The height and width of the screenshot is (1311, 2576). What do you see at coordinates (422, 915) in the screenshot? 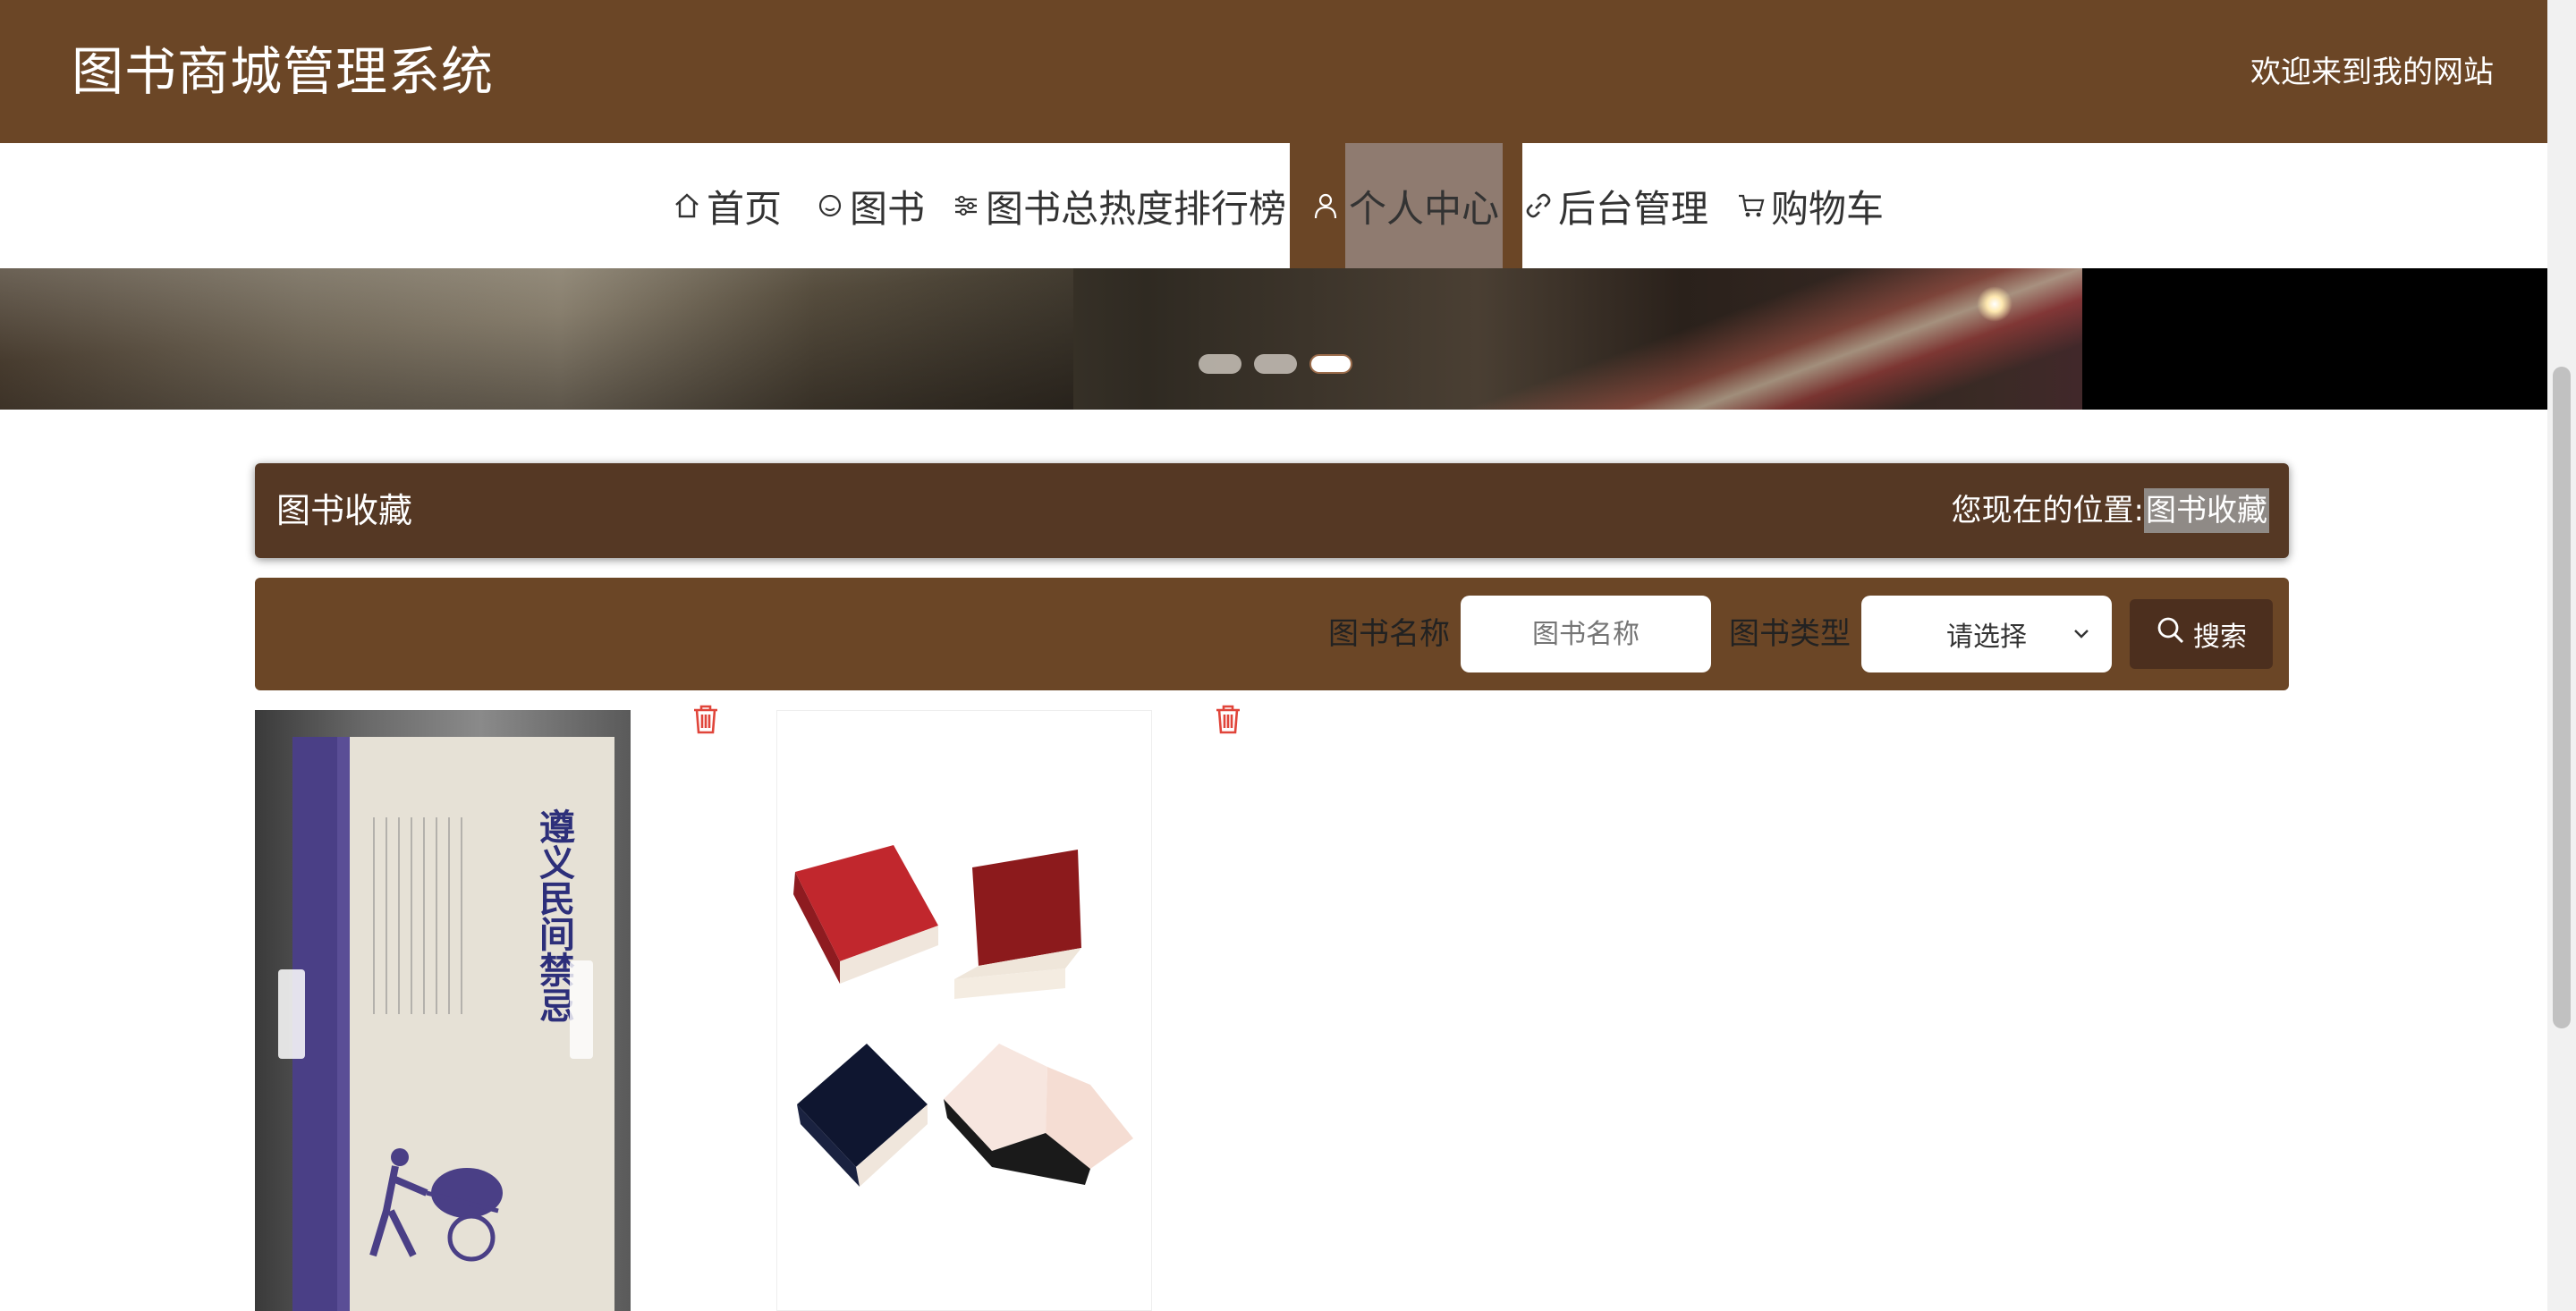
I see `cover-text-lines` at bounding box center [422, 915].